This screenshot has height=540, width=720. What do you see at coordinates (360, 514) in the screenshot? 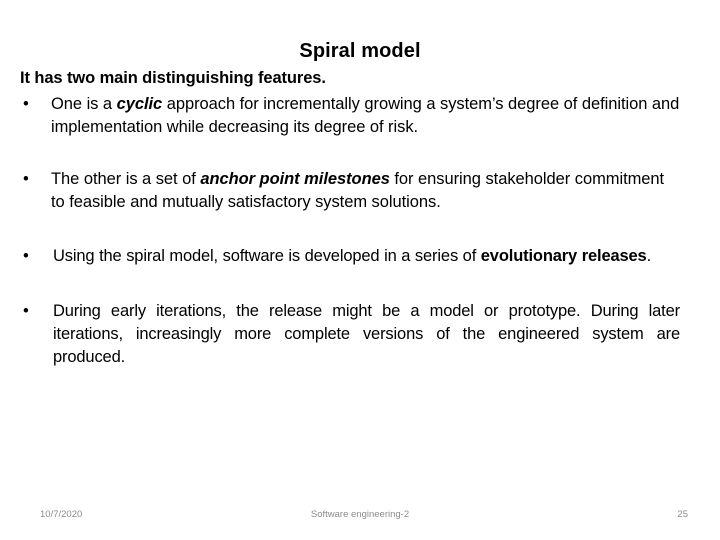
I see `footer-course-label: Software engineering-2` at bounding box center [360, 514].